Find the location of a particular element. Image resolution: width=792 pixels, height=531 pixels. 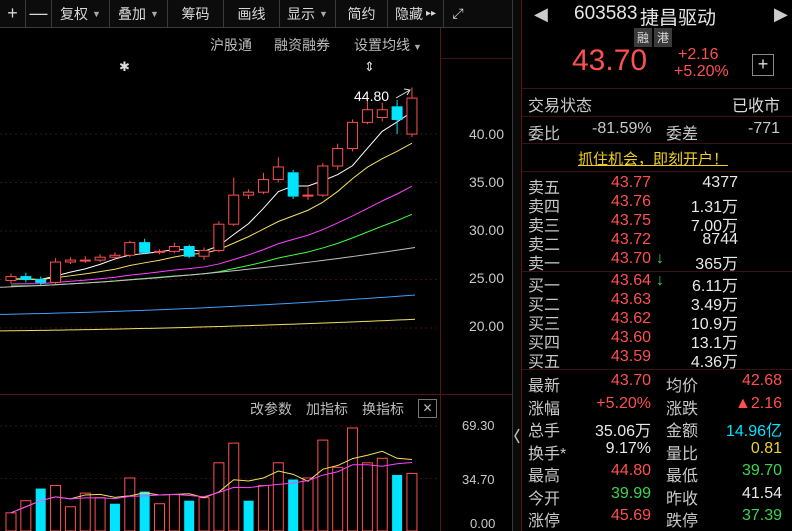

draw-line-button: 画线 is located at coordinates (252, 13).